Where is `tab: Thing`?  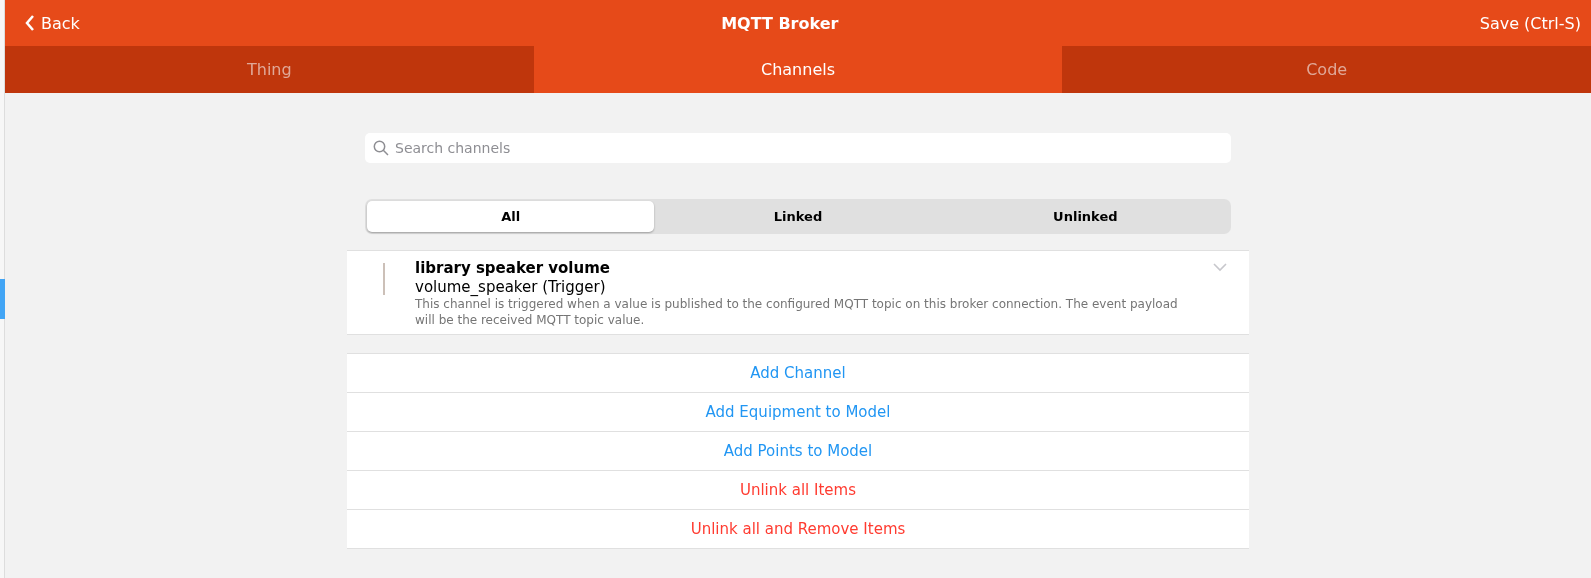
tab: Thing is located at coordinates (269, 69).